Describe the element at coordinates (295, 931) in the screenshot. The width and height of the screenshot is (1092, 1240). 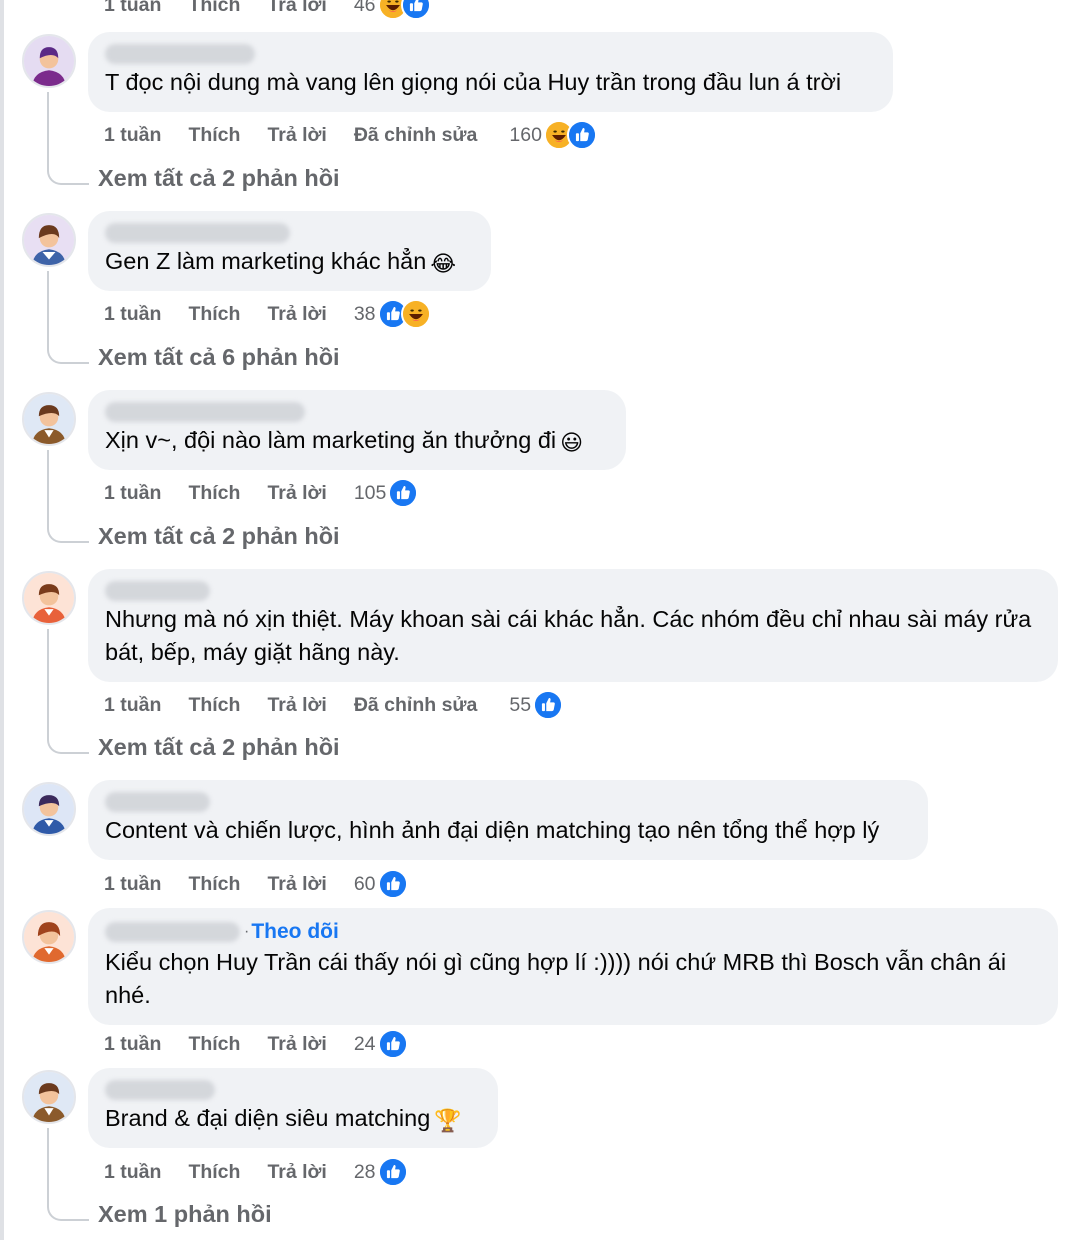
I see `follow-button: Theo dõi` at that location.